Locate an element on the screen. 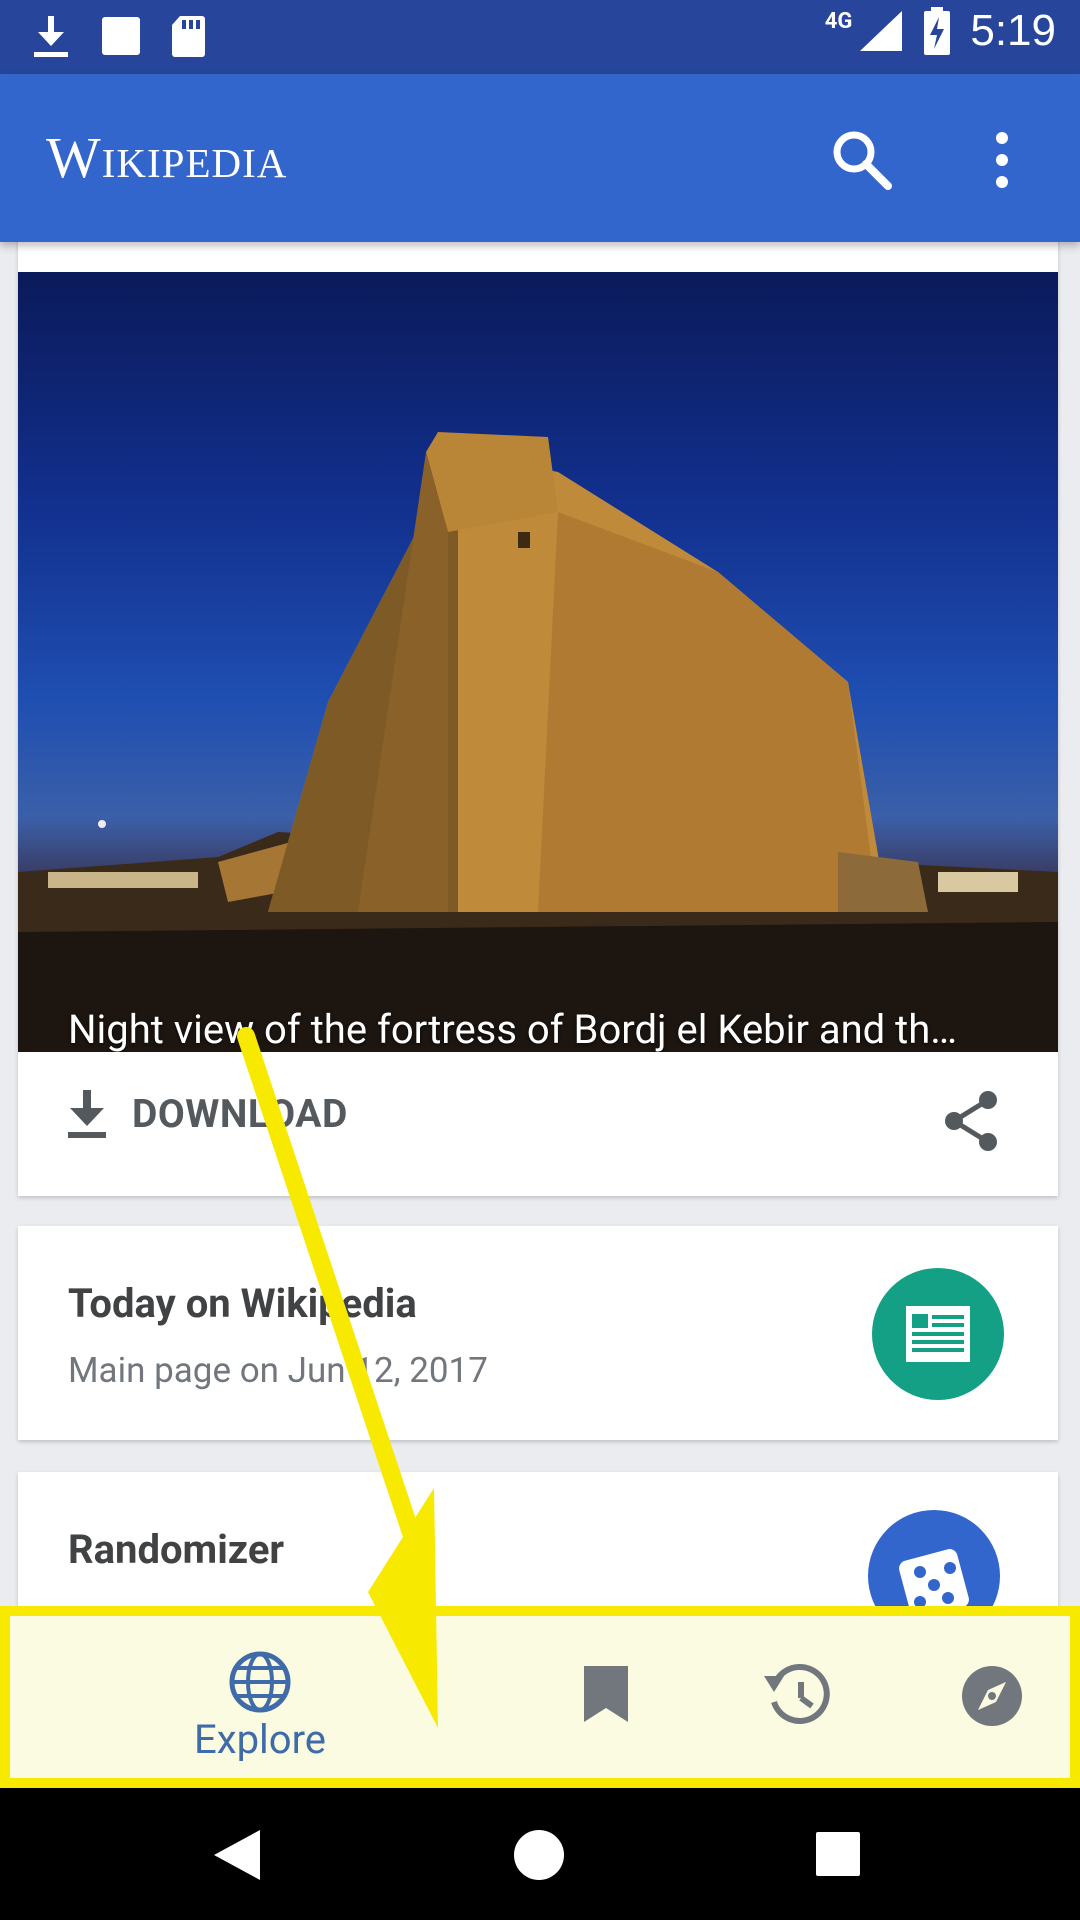 This screenshot has width=1080, height=1920. globe-icon is located at coordinates (260, 1682).